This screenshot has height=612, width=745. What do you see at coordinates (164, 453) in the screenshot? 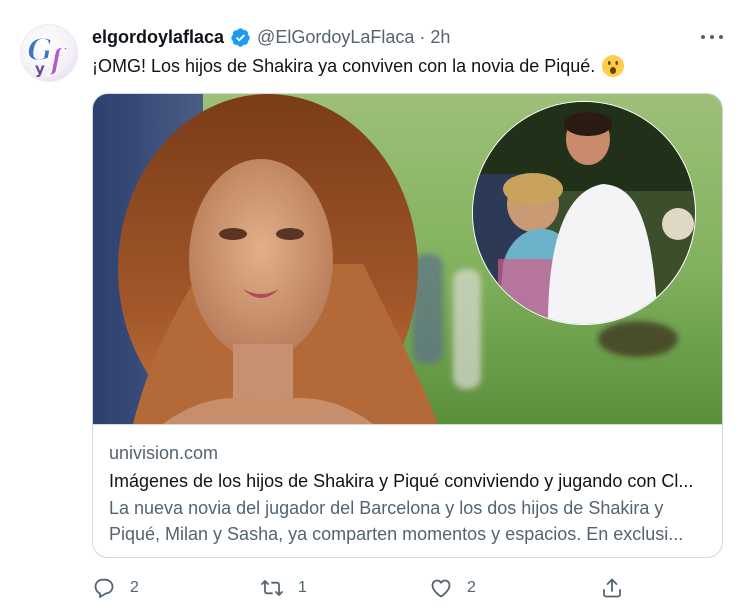
I see `link-domain: univision.com` at bounding box center [164, 453].